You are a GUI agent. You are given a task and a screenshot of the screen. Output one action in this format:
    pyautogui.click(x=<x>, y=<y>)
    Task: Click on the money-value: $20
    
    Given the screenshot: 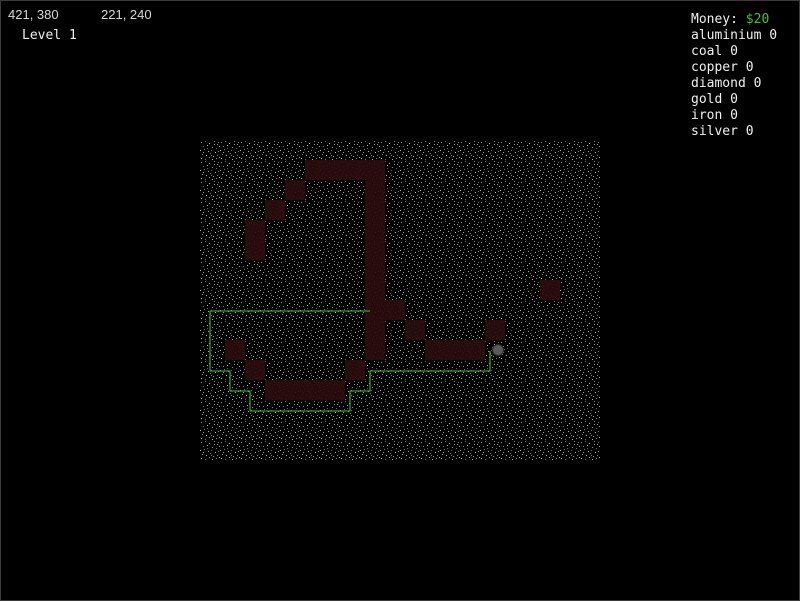 What is the action you would take?
    pyautogui.click(x=757, y=19)
    